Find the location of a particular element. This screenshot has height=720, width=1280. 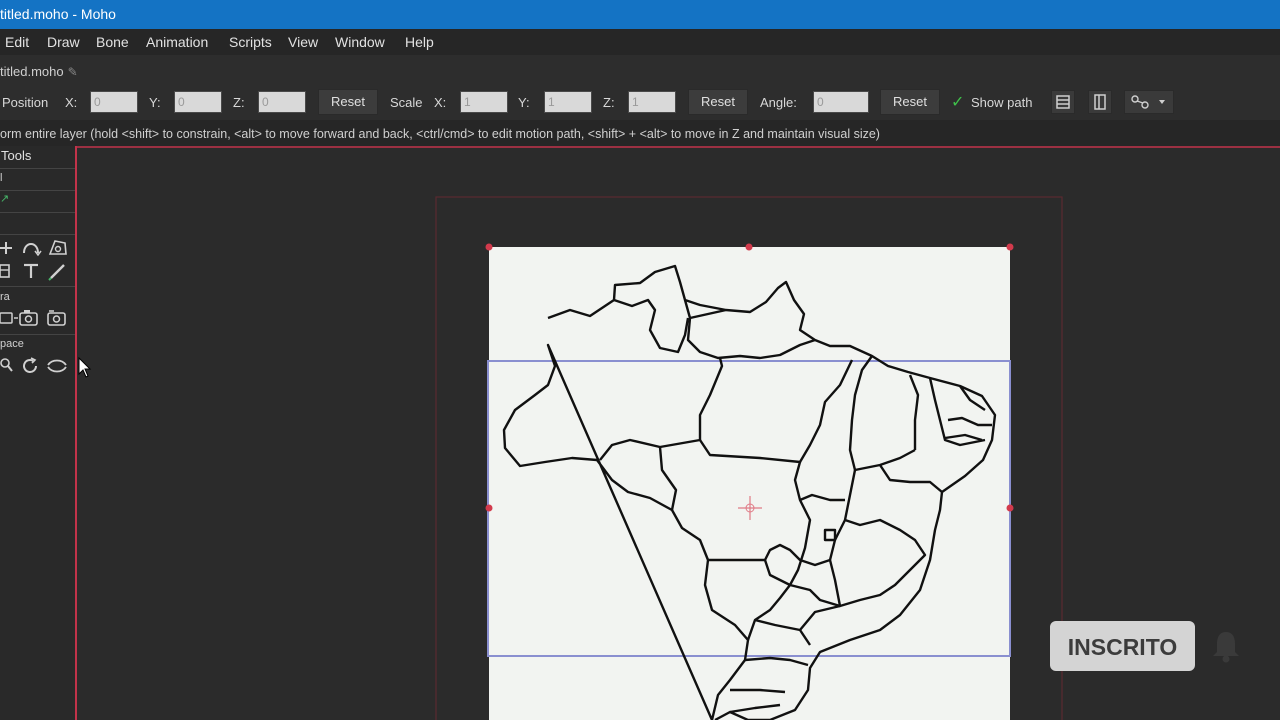

tools-section-camera: ra is located at coordinates (5, 297).